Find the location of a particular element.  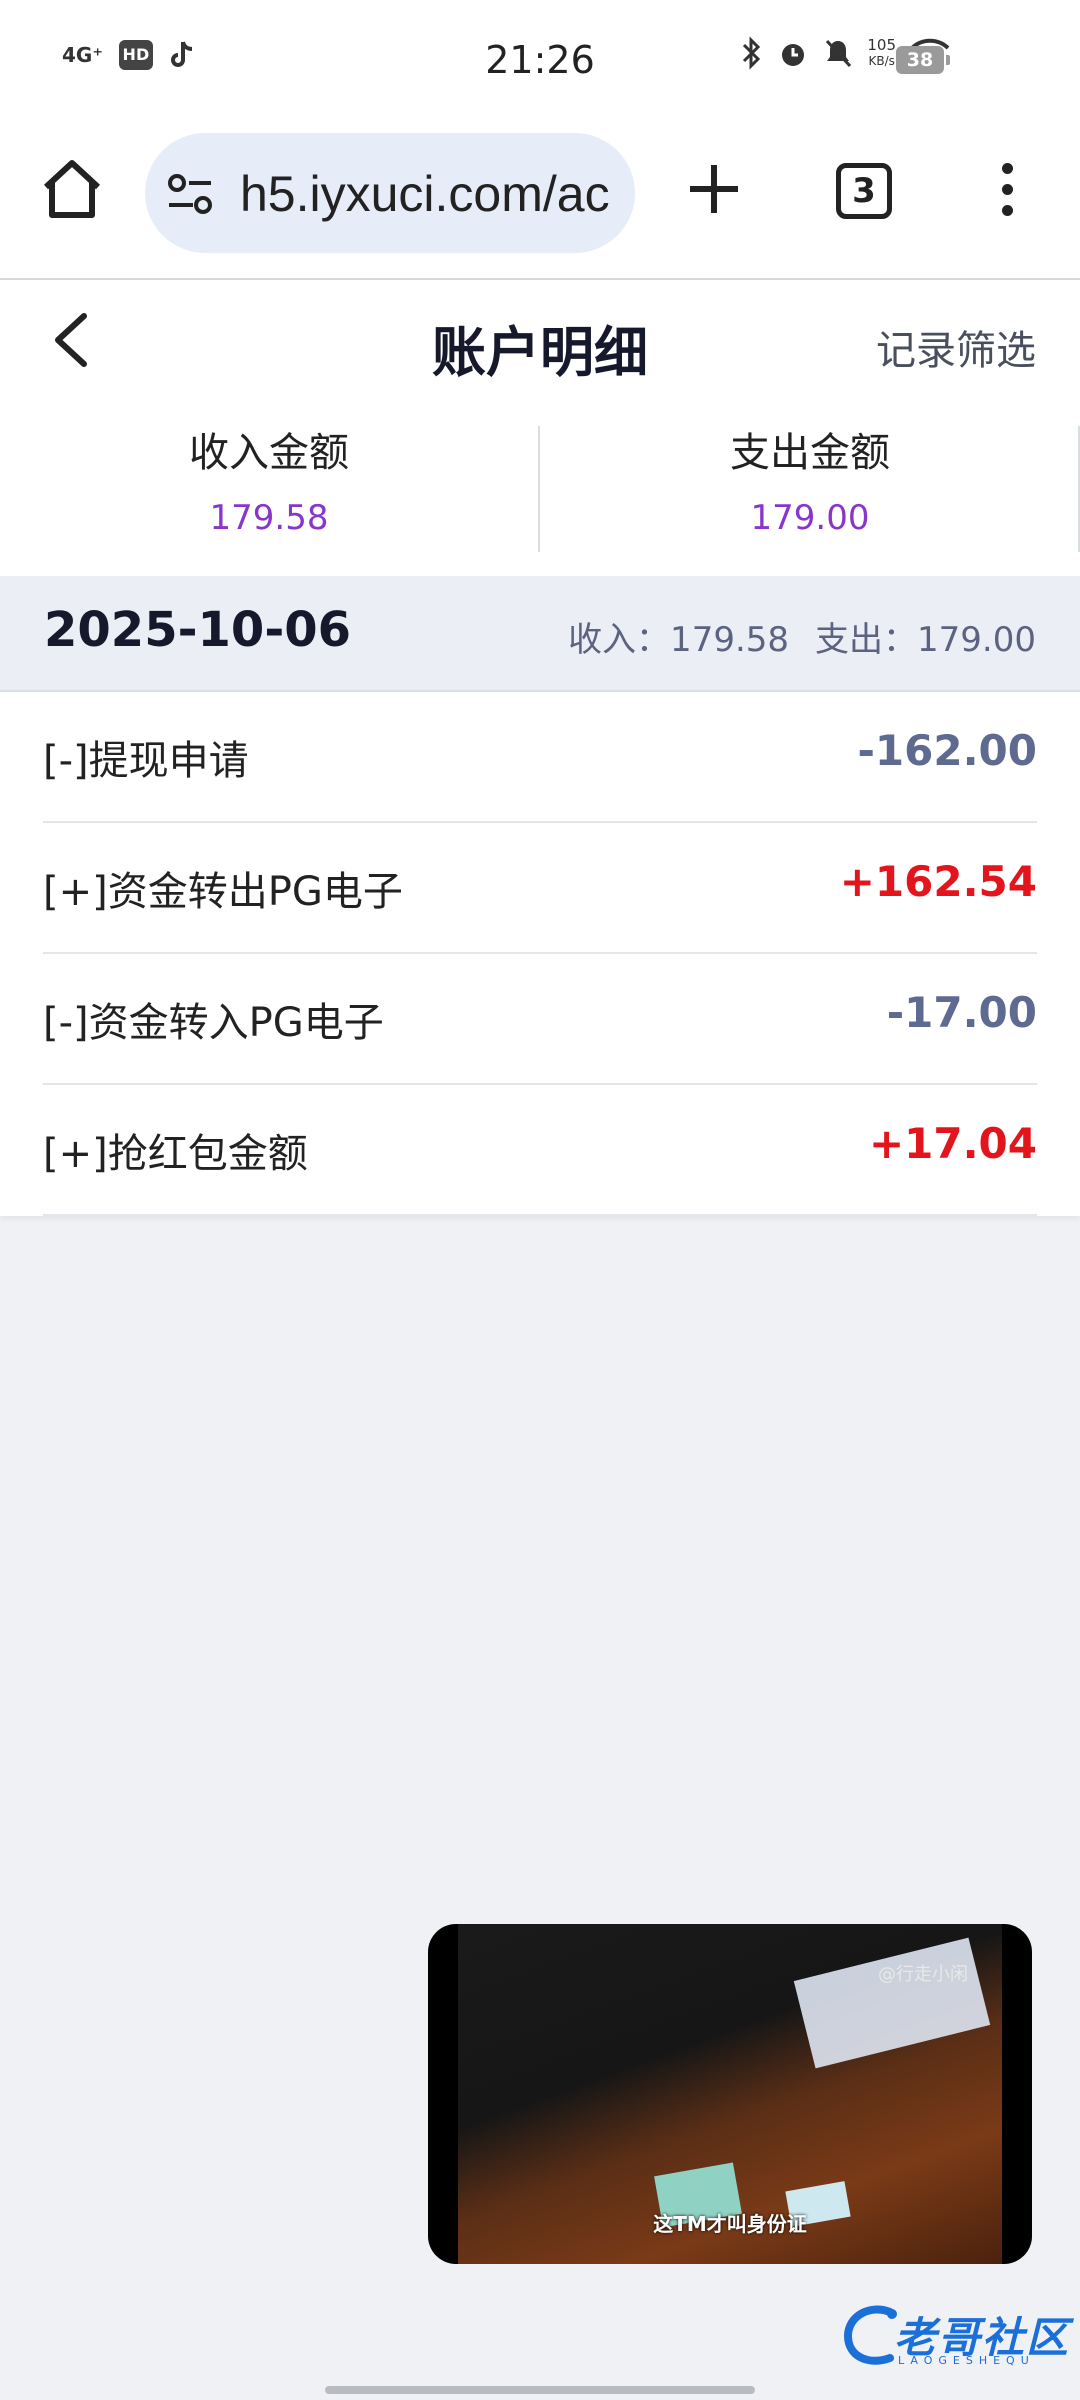

community-logo: 老哥社区 LAOGESHEQU is located at coordinates (955, 2335).